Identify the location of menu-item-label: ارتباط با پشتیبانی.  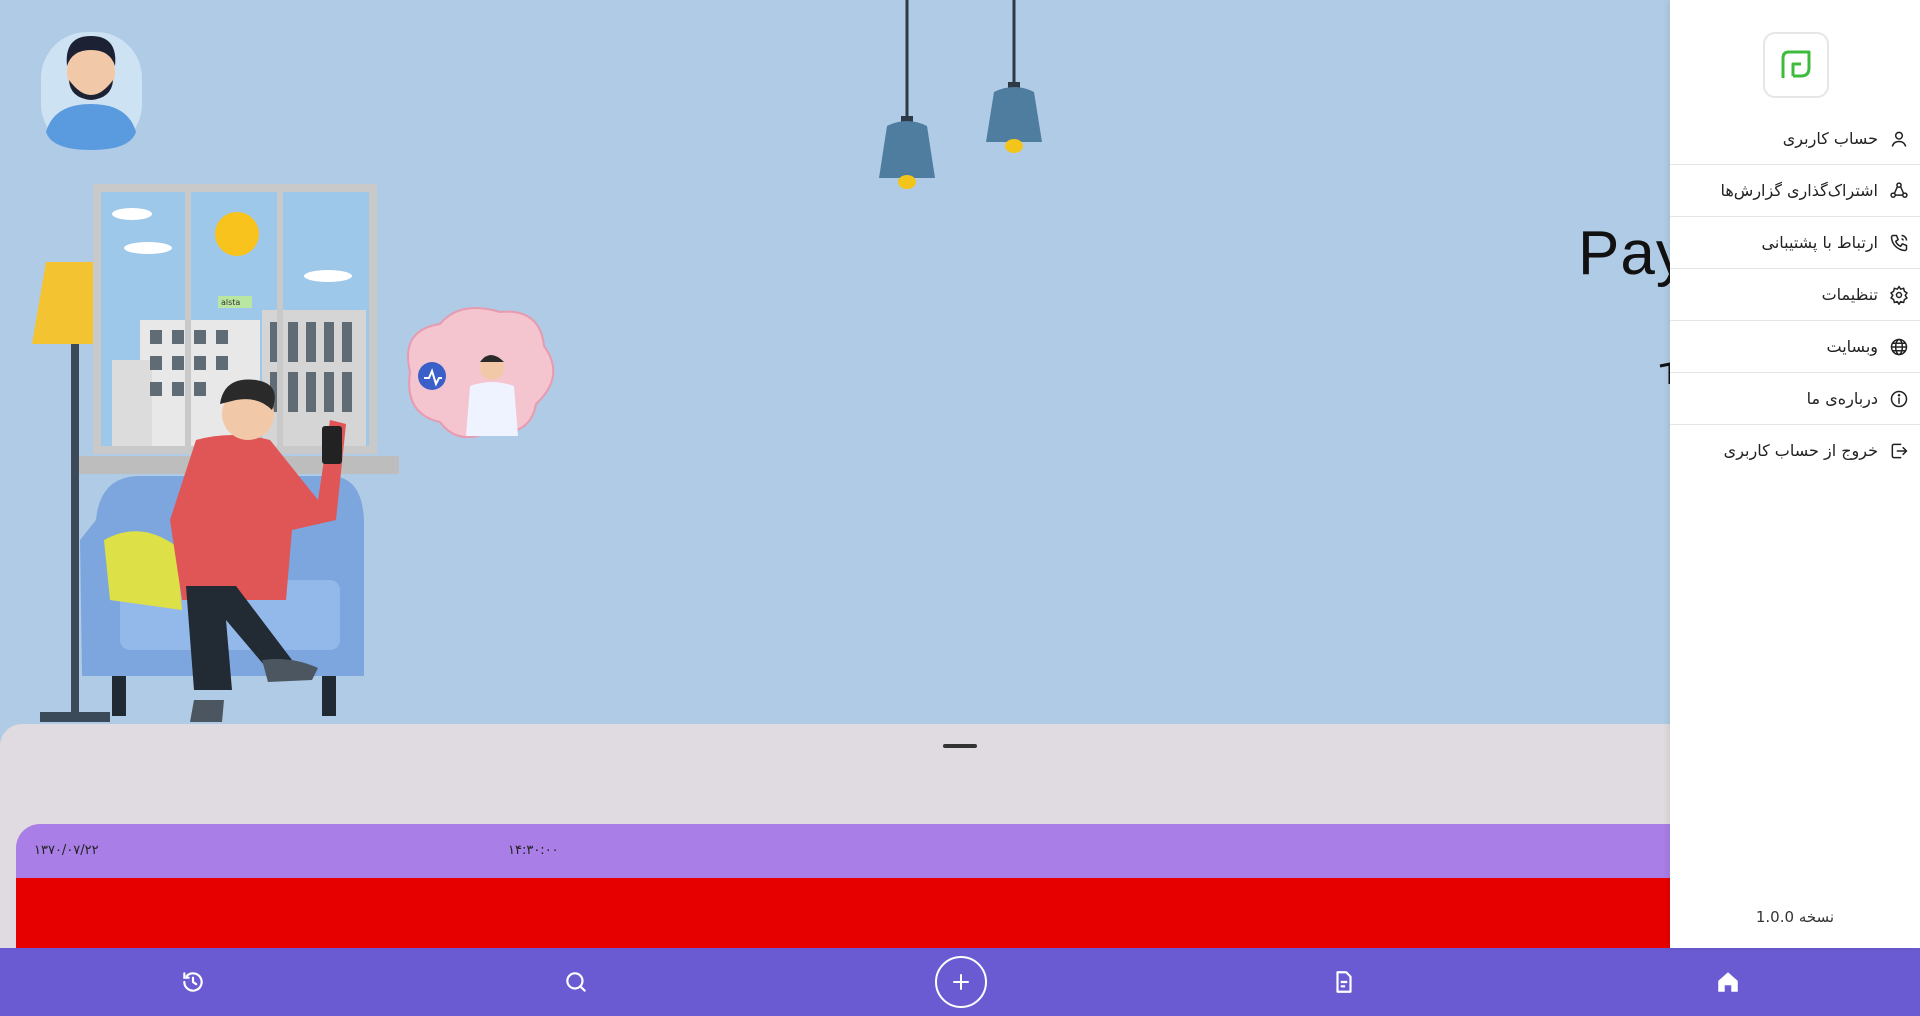
(1820, 242).